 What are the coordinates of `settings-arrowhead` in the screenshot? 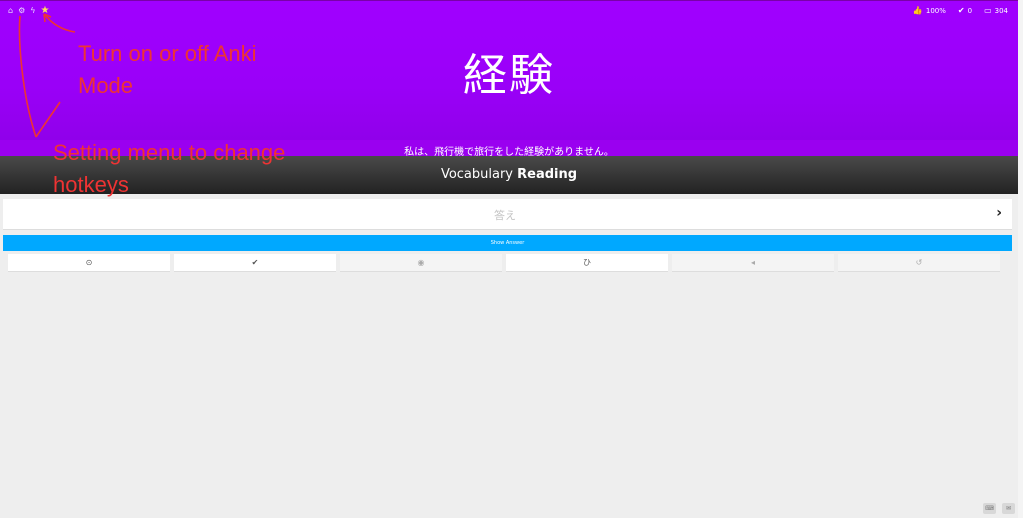 It's located at (48, 119).